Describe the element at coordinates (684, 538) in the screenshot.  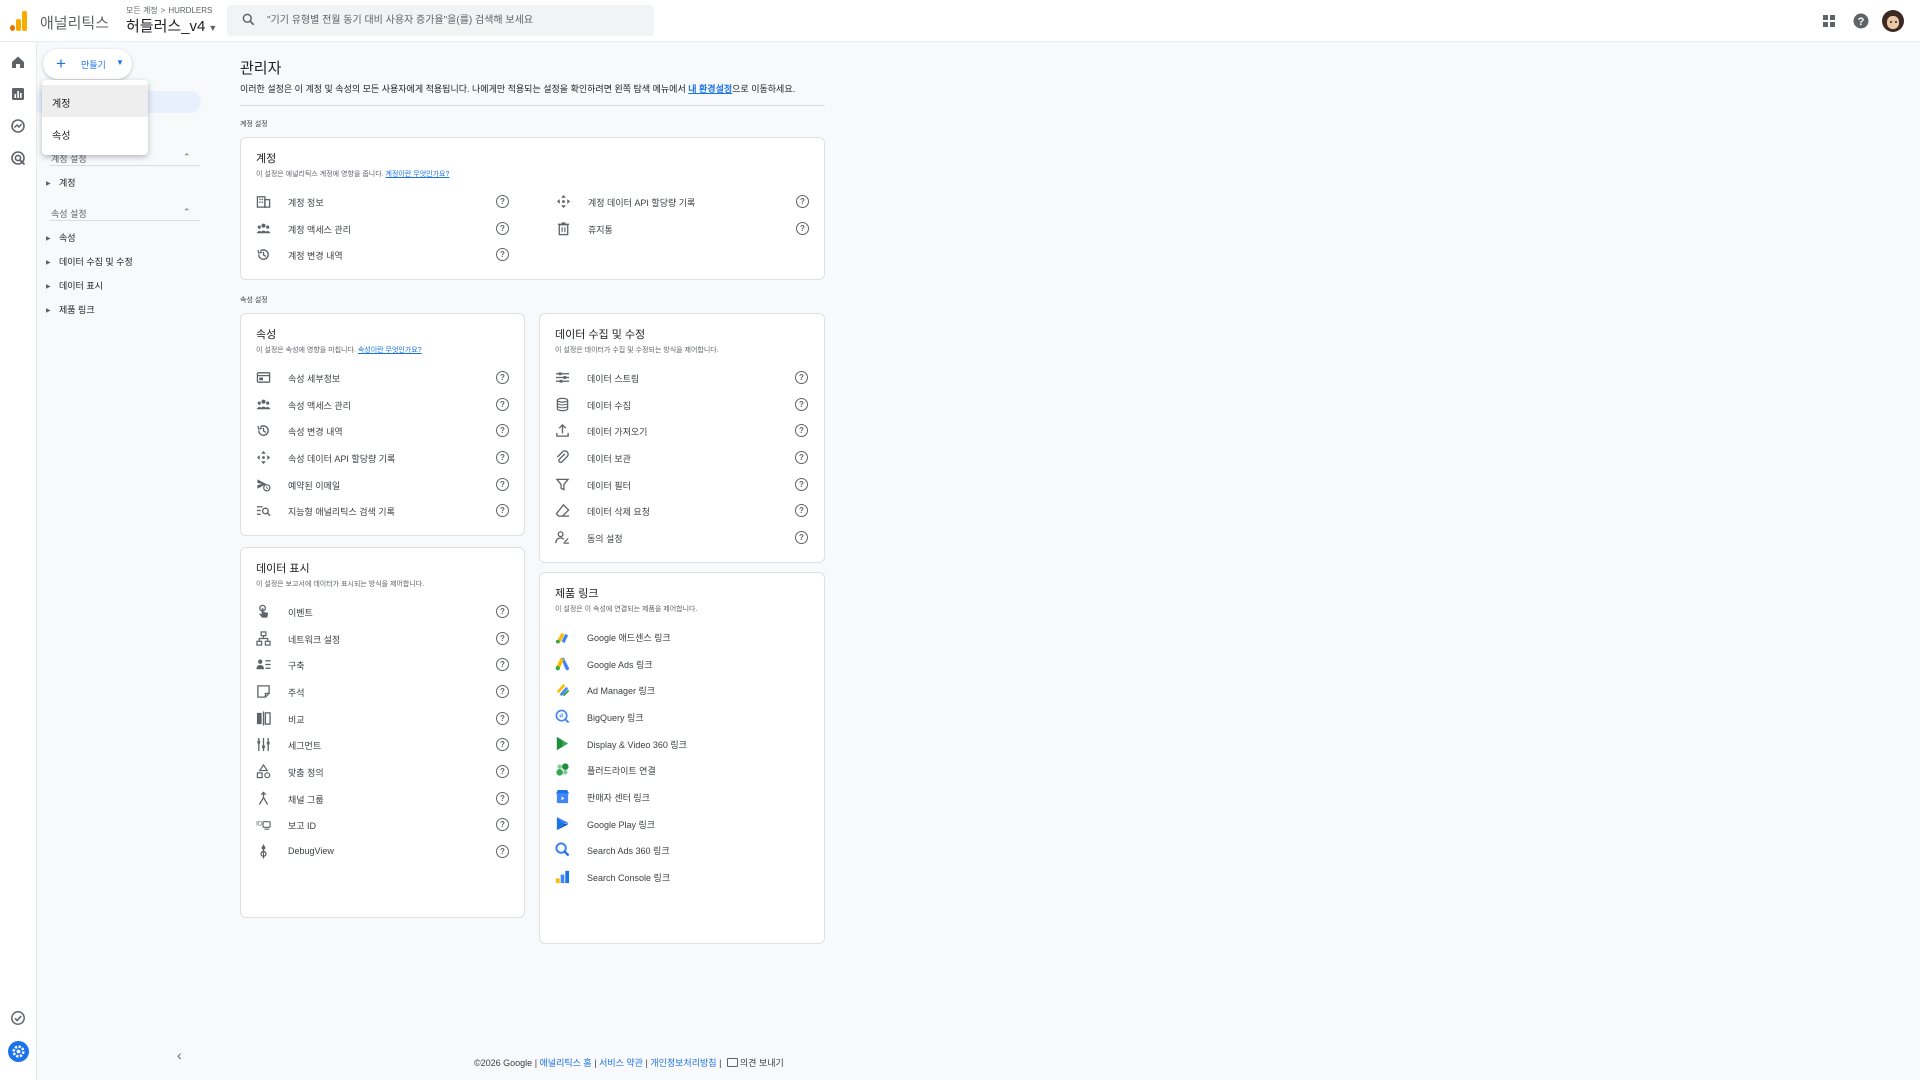
I see `row-consent-settings: 동의 설정 ?` at that location.